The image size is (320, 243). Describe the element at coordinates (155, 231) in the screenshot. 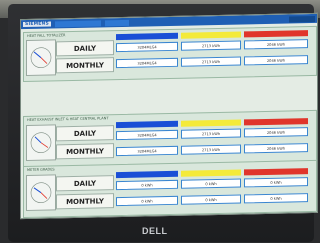

I see `monitor-brand-logo: DELL` at that location.